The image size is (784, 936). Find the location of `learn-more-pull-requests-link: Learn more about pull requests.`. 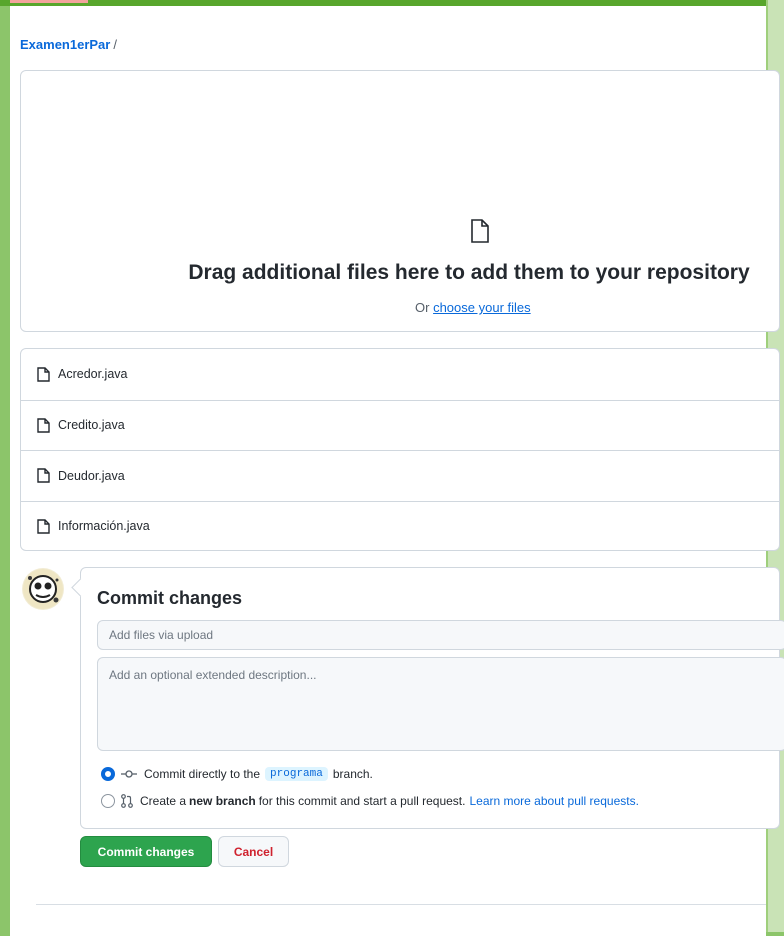

learn-more-pull-requests-link: Learn more about pull requests. is located at coordinates (553, 801).